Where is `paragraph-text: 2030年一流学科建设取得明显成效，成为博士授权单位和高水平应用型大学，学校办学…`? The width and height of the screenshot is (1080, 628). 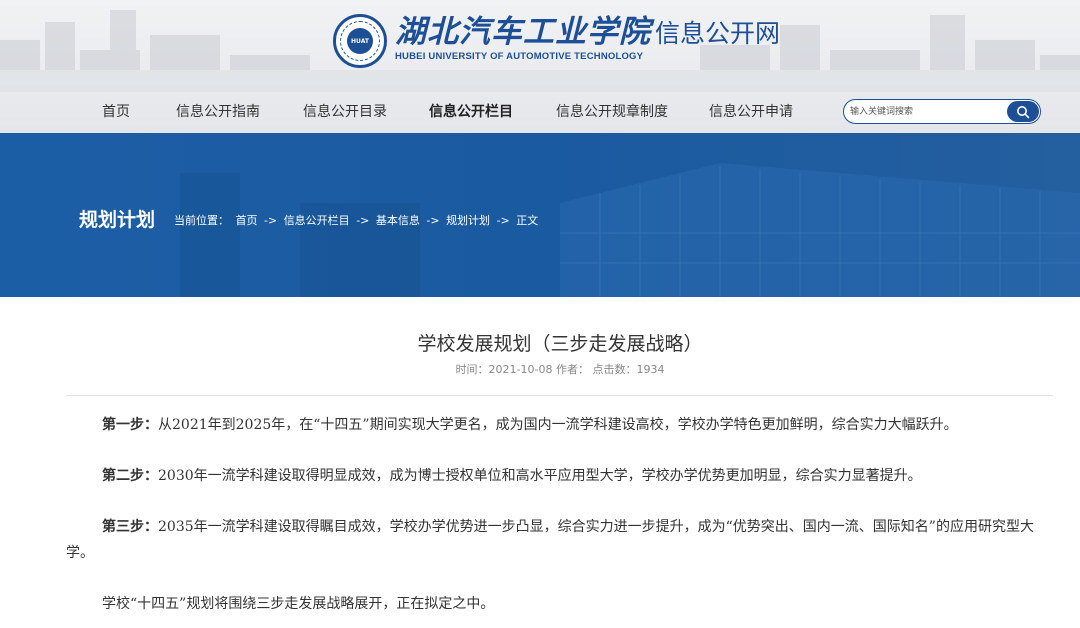
paragraph-text: 2030年一流学科建设取得明显成效，成为博士授权单位和高水平应用型大学，学校办学… is located at coordinates (540, 476).